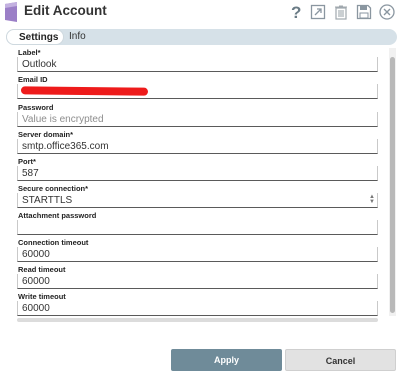 Image resolution: width=400 pixels, height=378 pixels. I want to click on tab-info: Info, so click(77, 37).